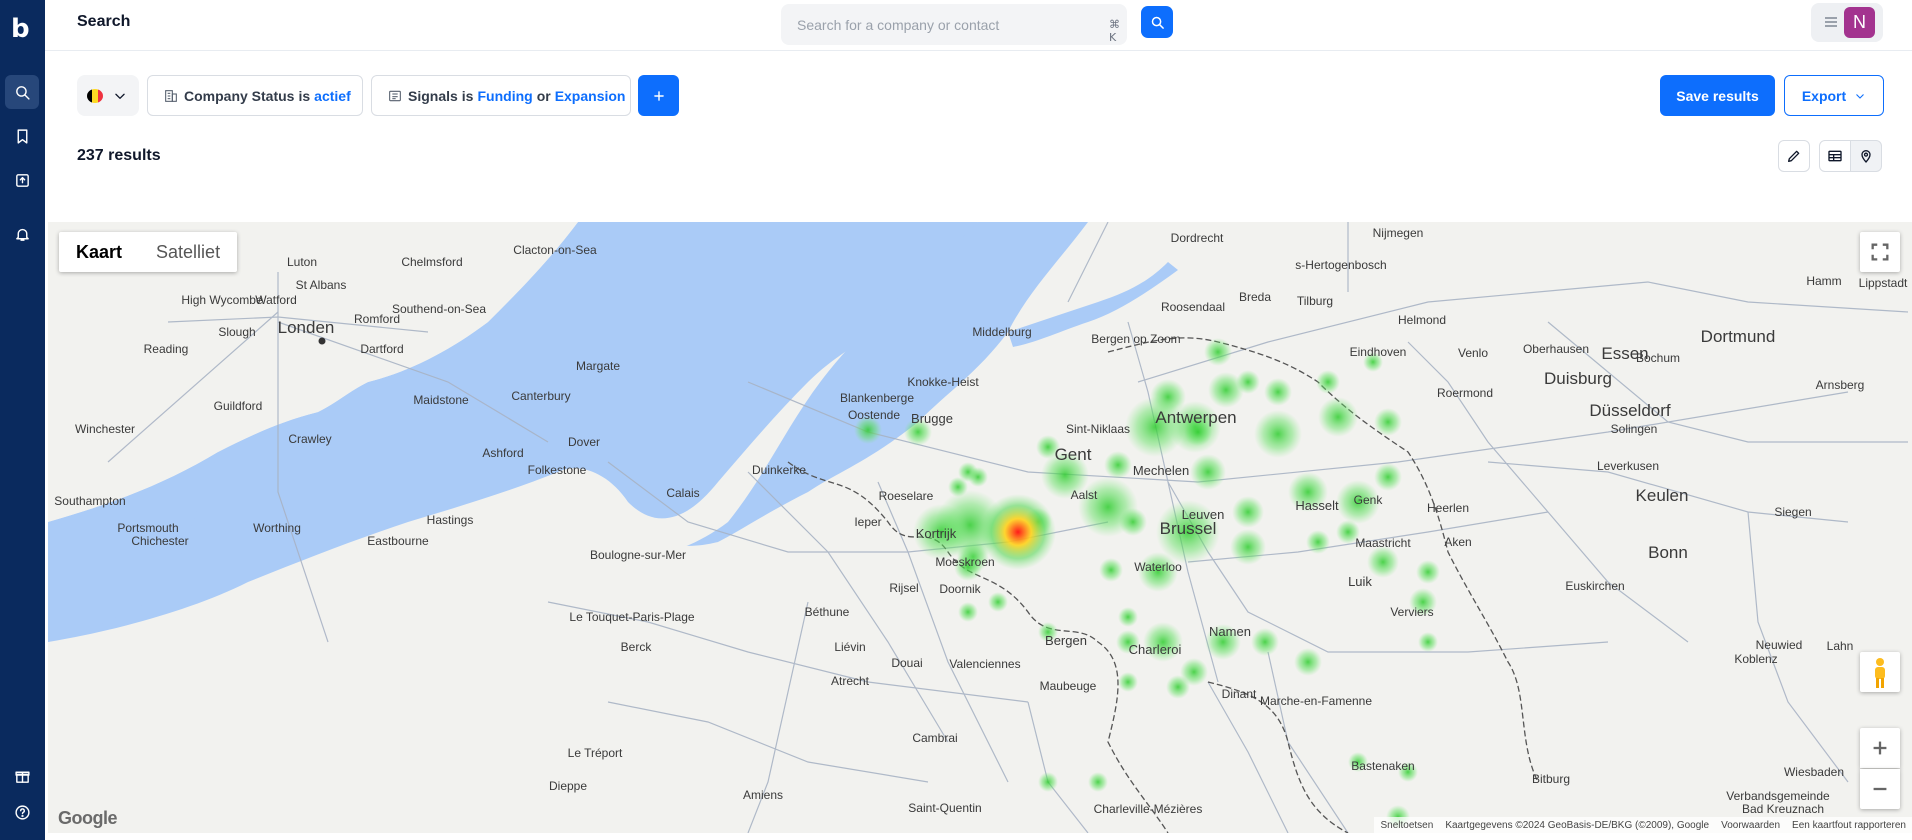 The width and height of the screenshot is (1912, 840). I want to click on edit-columns-button, so click(1794, 156).